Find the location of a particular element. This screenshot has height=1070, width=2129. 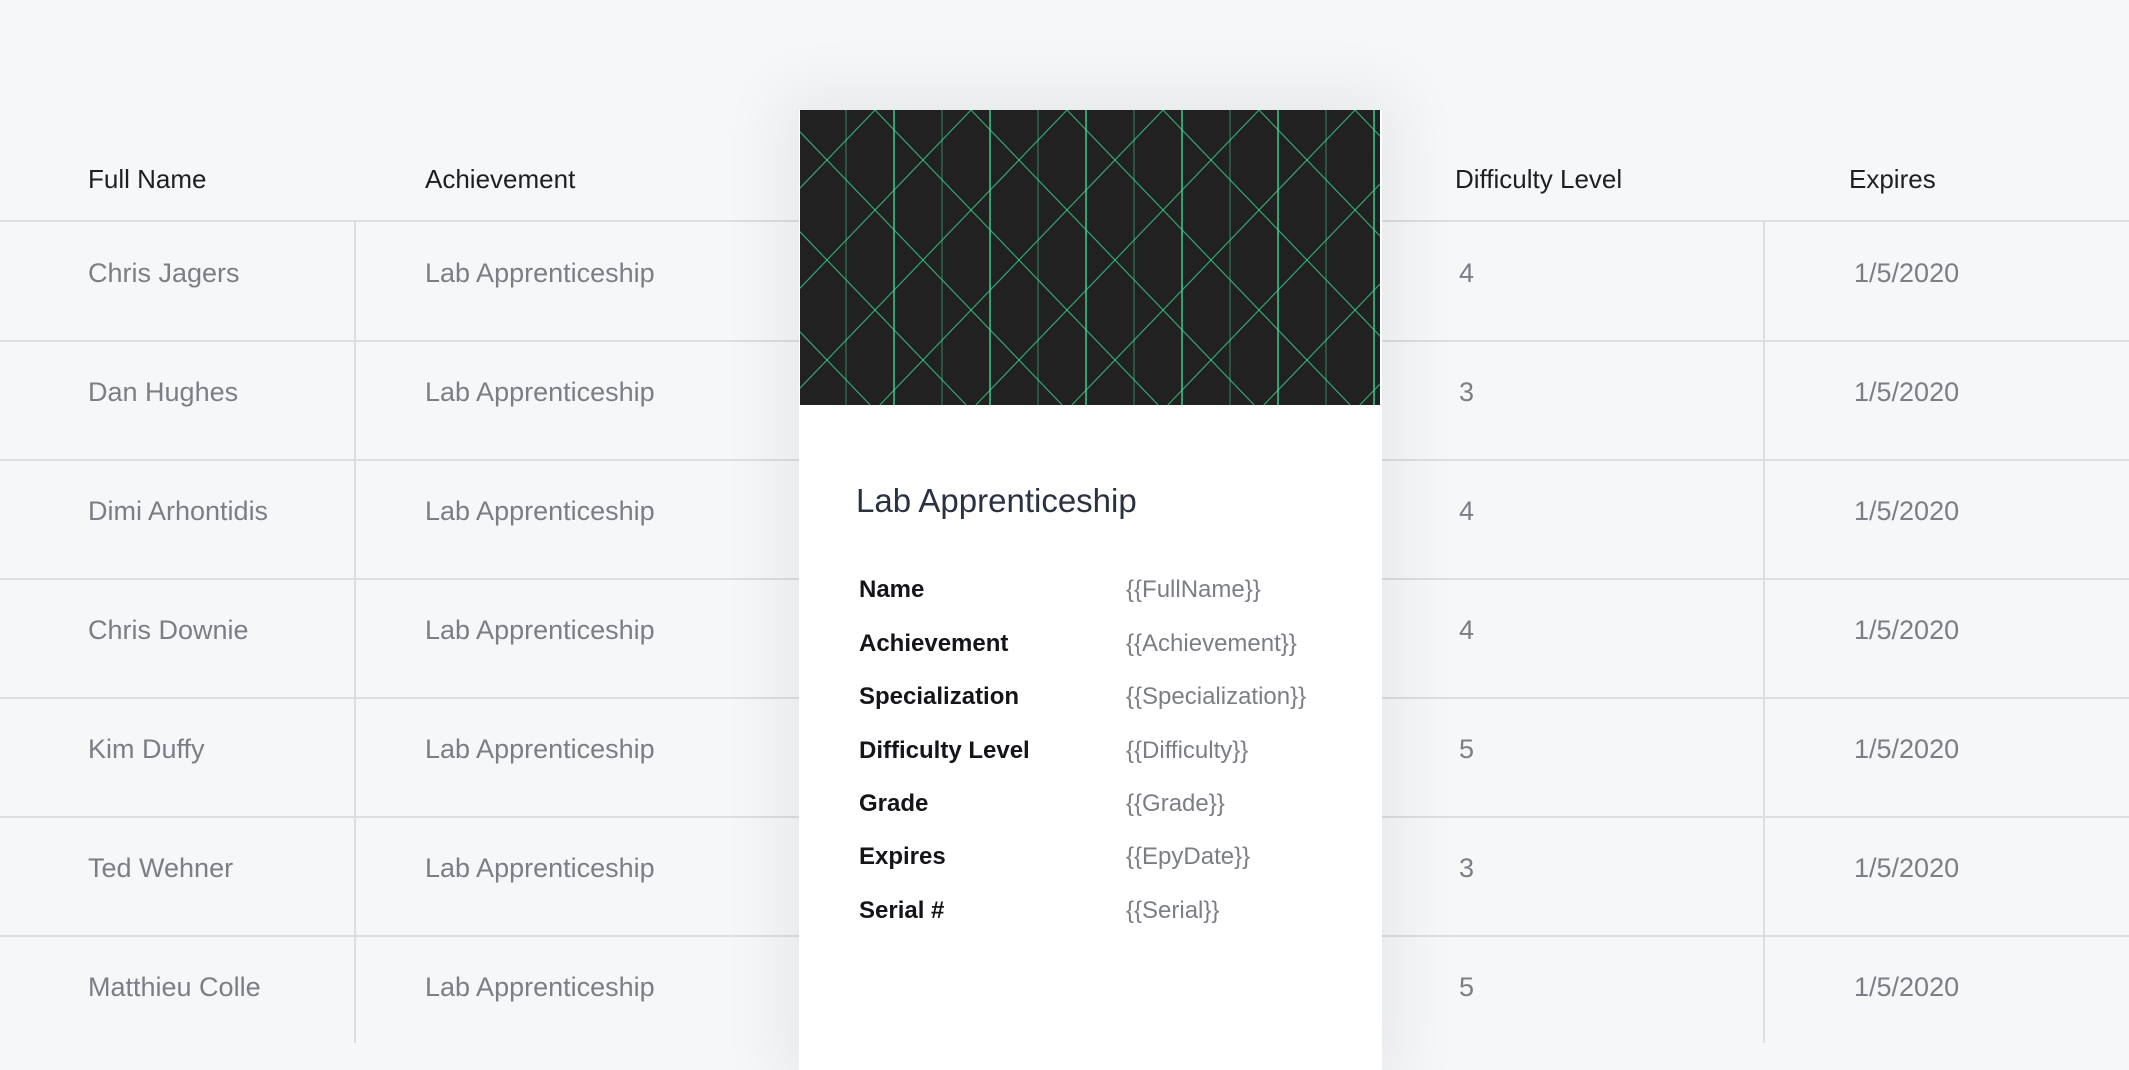

hexagon-pattern is located at coordinates (1090, 257).